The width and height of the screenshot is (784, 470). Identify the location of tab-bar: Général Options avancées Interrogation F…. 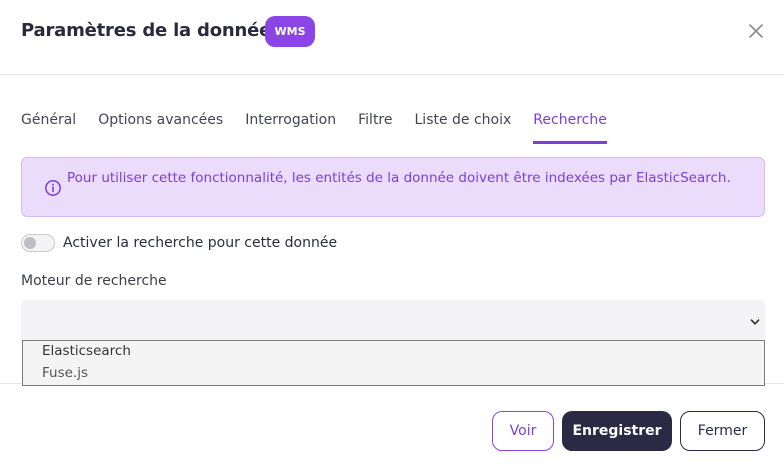
(314, 127).